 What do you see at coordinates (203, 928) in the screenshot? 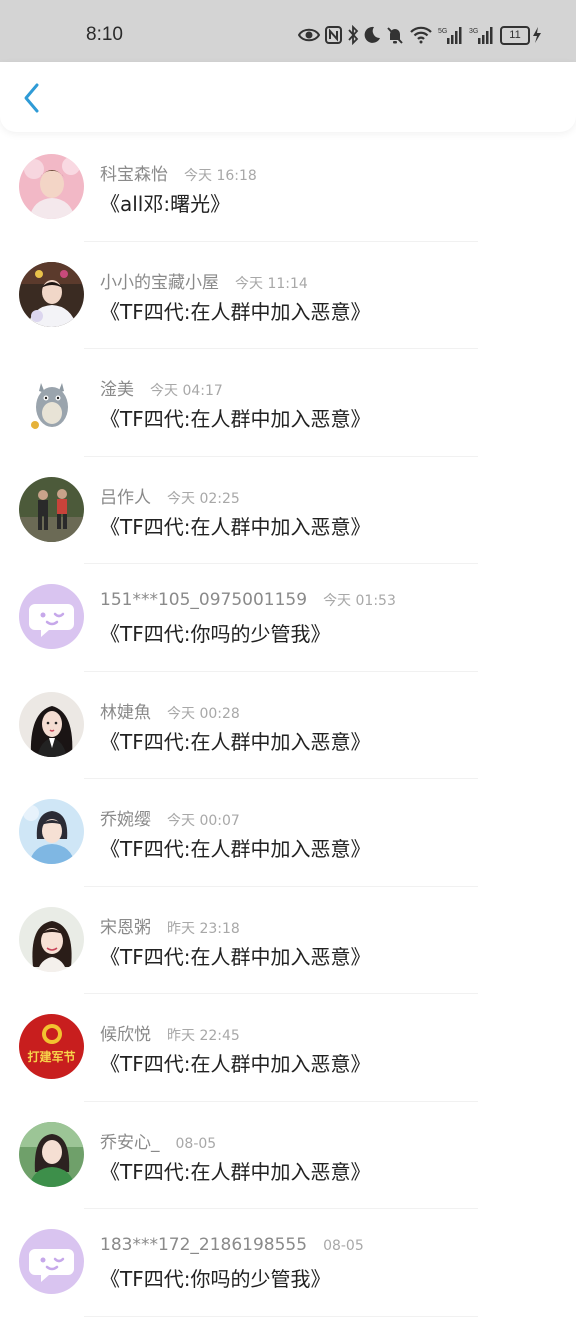
I see `message-time: 昨天 23:18` at bounding box center [203, 928].